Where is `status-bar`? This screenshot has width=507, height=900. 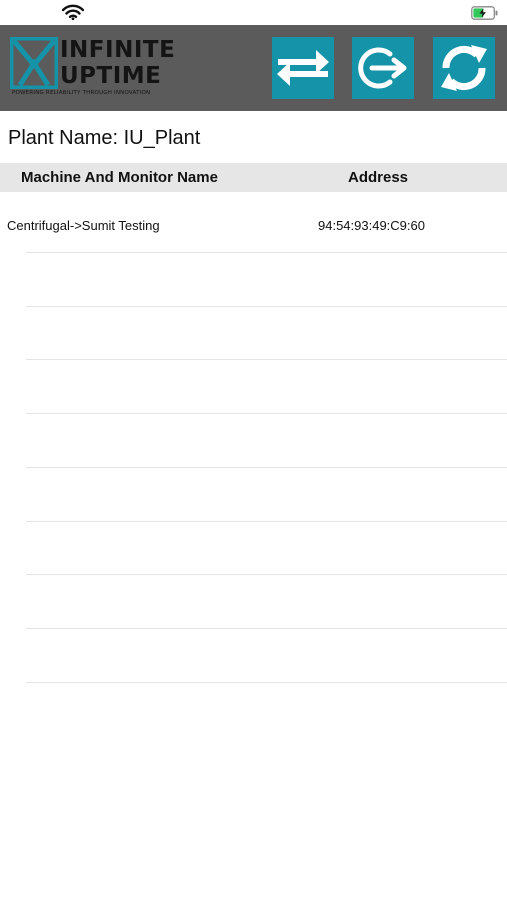 status-bar is located at coordinates (253, 12).